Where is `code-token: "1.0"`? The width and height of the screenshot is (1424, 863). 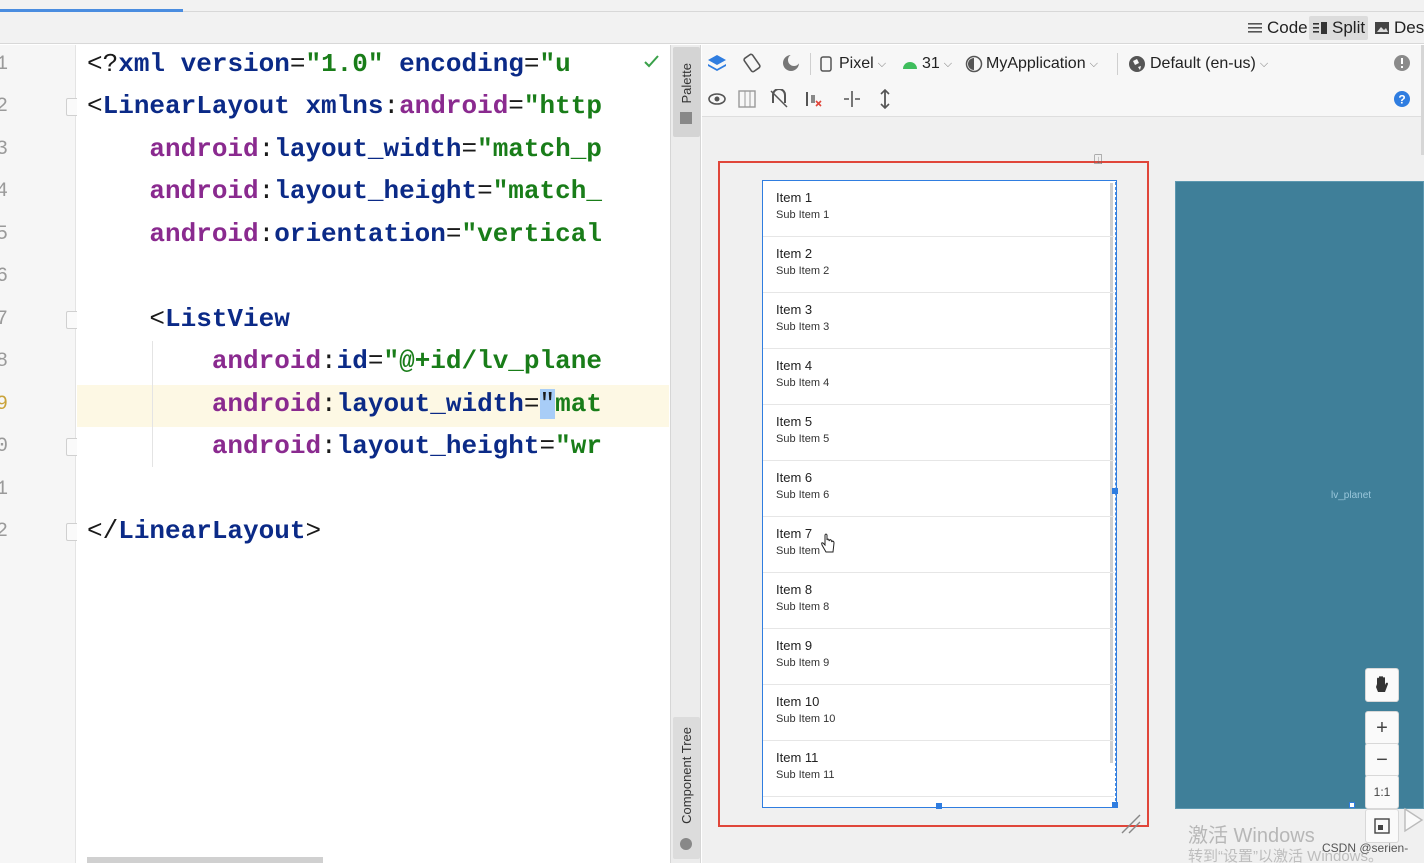 code-token: "1.0" is located at coordinates (344, 64).